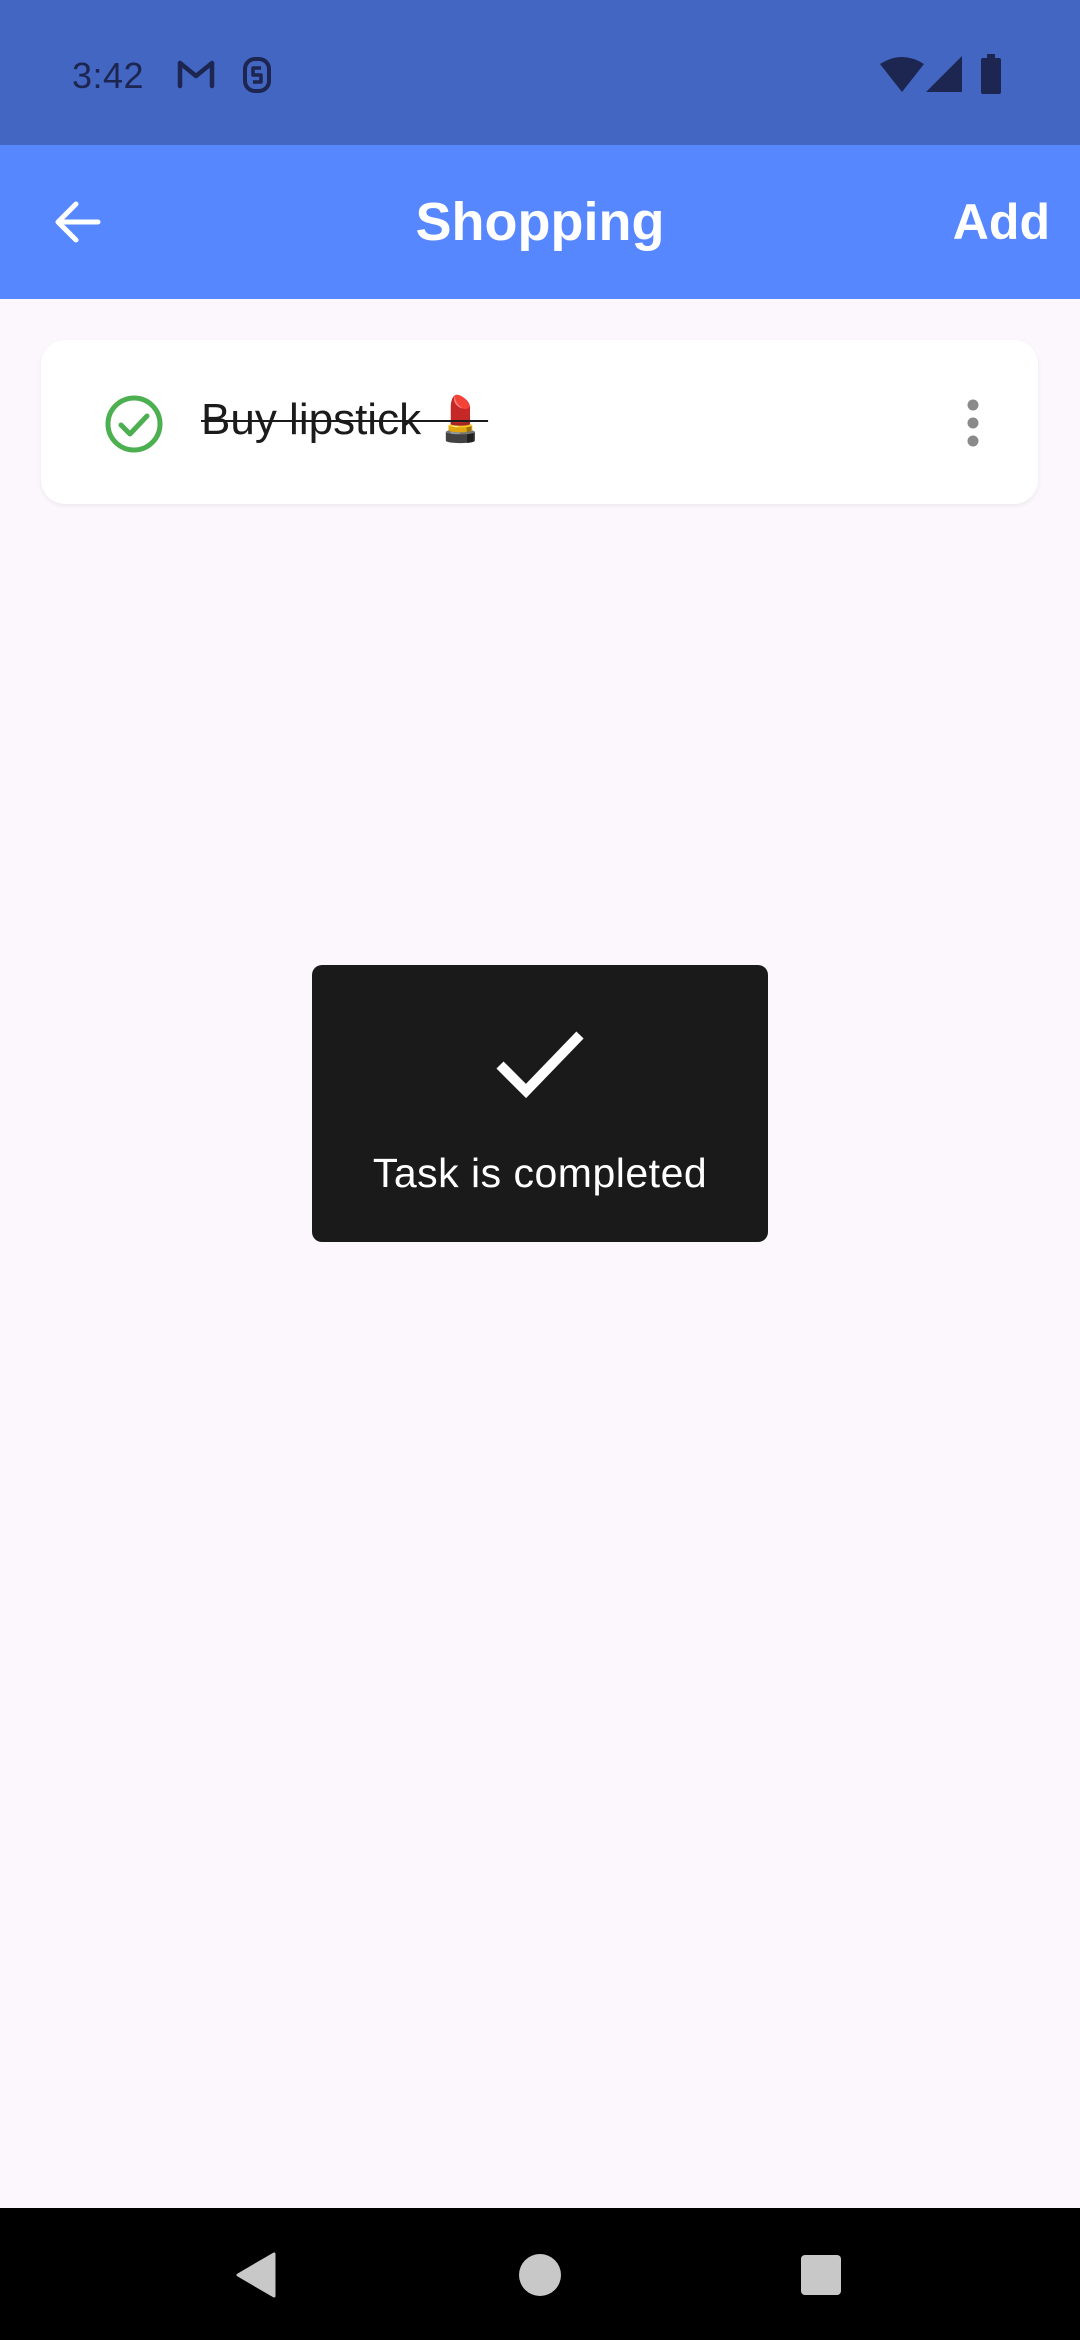  Describe the element at coordinates (540, 1103) in the screenshot. I see `toast: Task is completed` at that location.